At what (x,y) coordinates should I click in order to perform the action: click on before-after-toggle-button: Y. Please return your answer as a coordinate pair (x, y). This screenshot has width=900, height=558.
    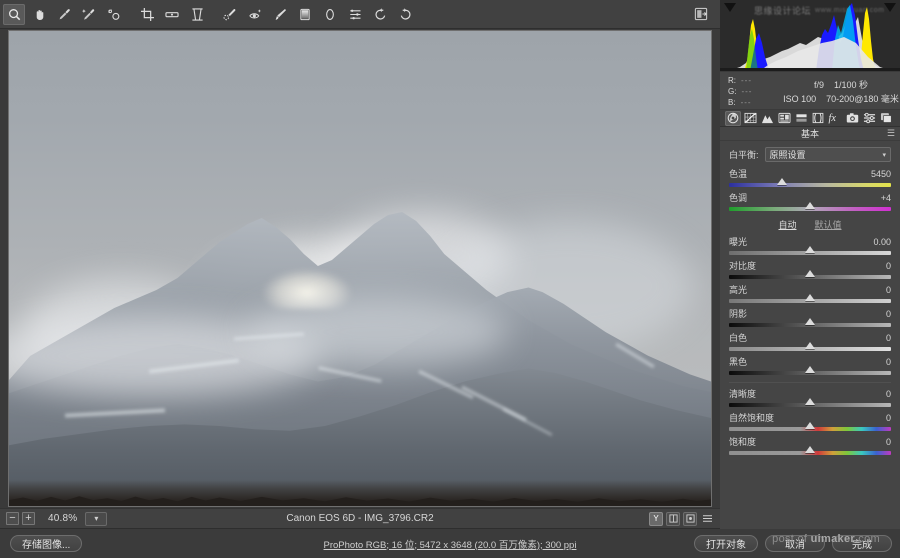
    Looking at the image, I should click on (656, 518).